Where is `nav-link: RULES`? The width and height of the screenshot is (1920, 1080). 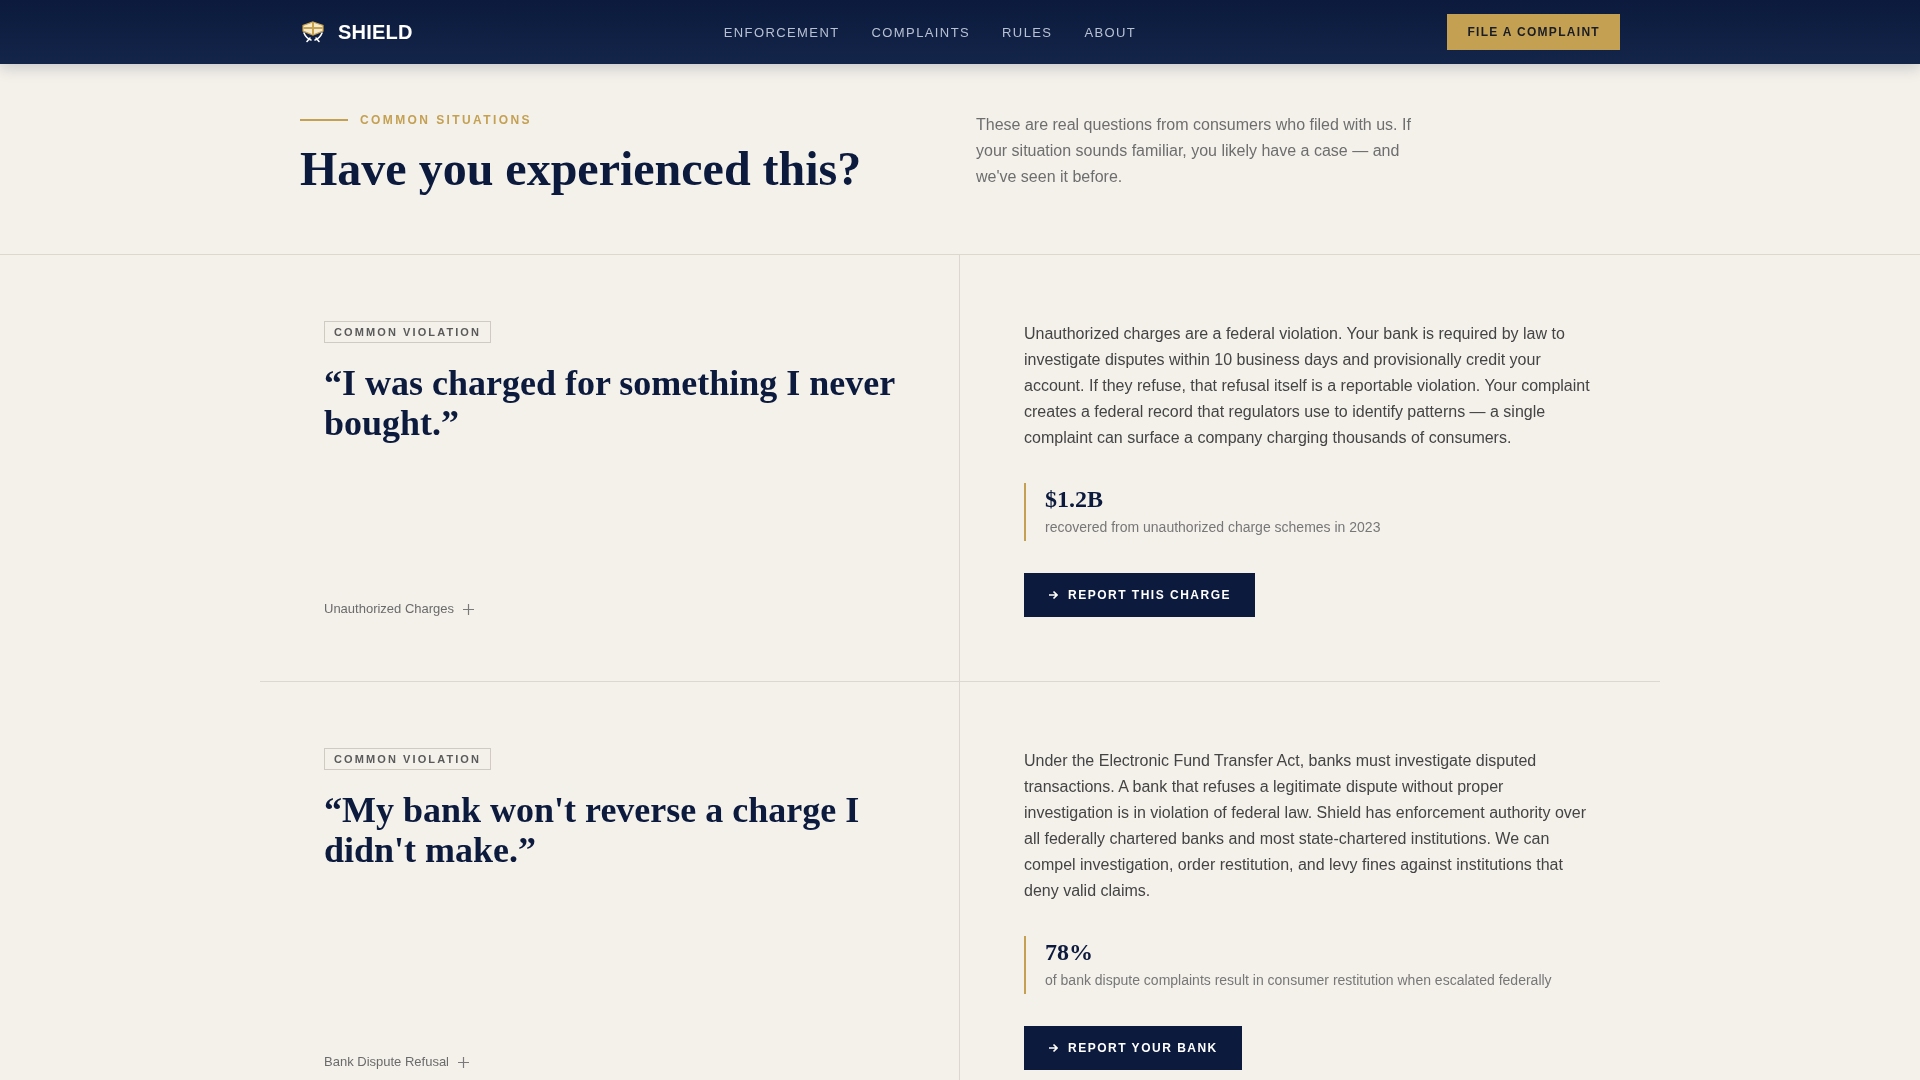
nav-link: RULES is located at coordinates (1027, 32).